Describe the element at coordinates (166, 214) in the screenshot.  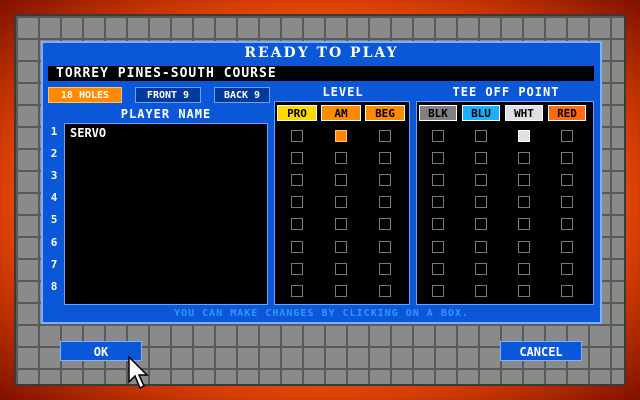
I see `player-name-box: SERVO` at that location.